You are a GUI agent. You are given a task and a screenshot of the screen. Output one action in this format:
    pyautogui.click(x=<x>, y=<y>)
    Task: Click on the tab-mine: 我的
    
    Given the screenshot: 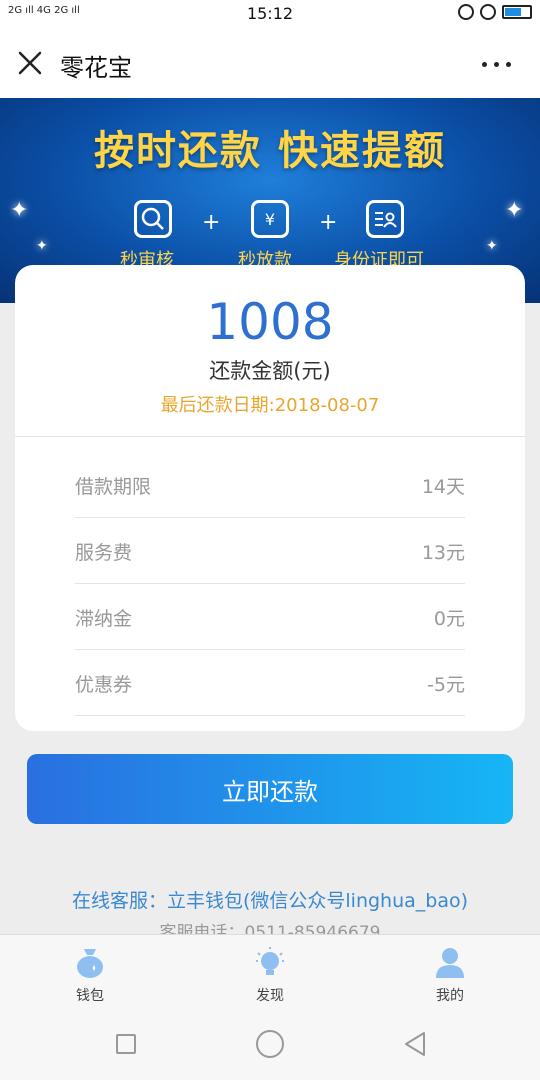 What is the action you would take?
    pyautogui.click(x=450, y=973)
    